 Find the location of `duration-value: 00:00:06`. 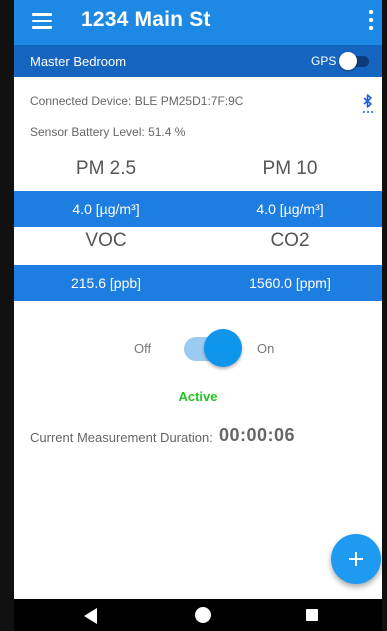

duration-value: 00:00:06 is located at coordinates (257, 435).